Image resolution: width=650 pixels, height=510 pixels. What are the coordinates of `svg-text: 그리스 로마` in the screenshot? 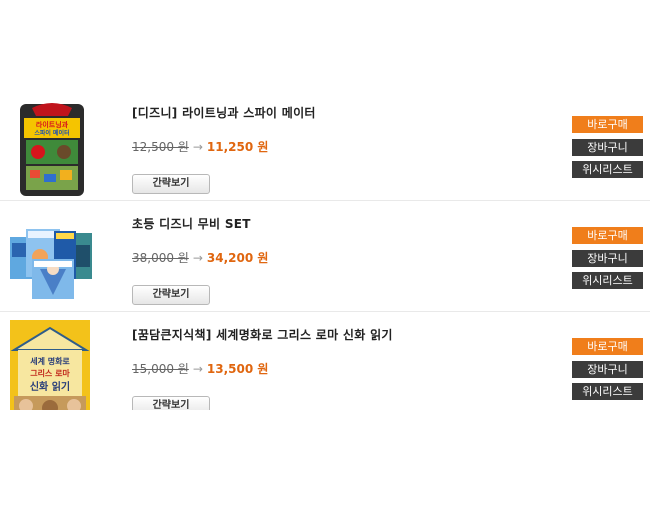 It's located at (50, 373).